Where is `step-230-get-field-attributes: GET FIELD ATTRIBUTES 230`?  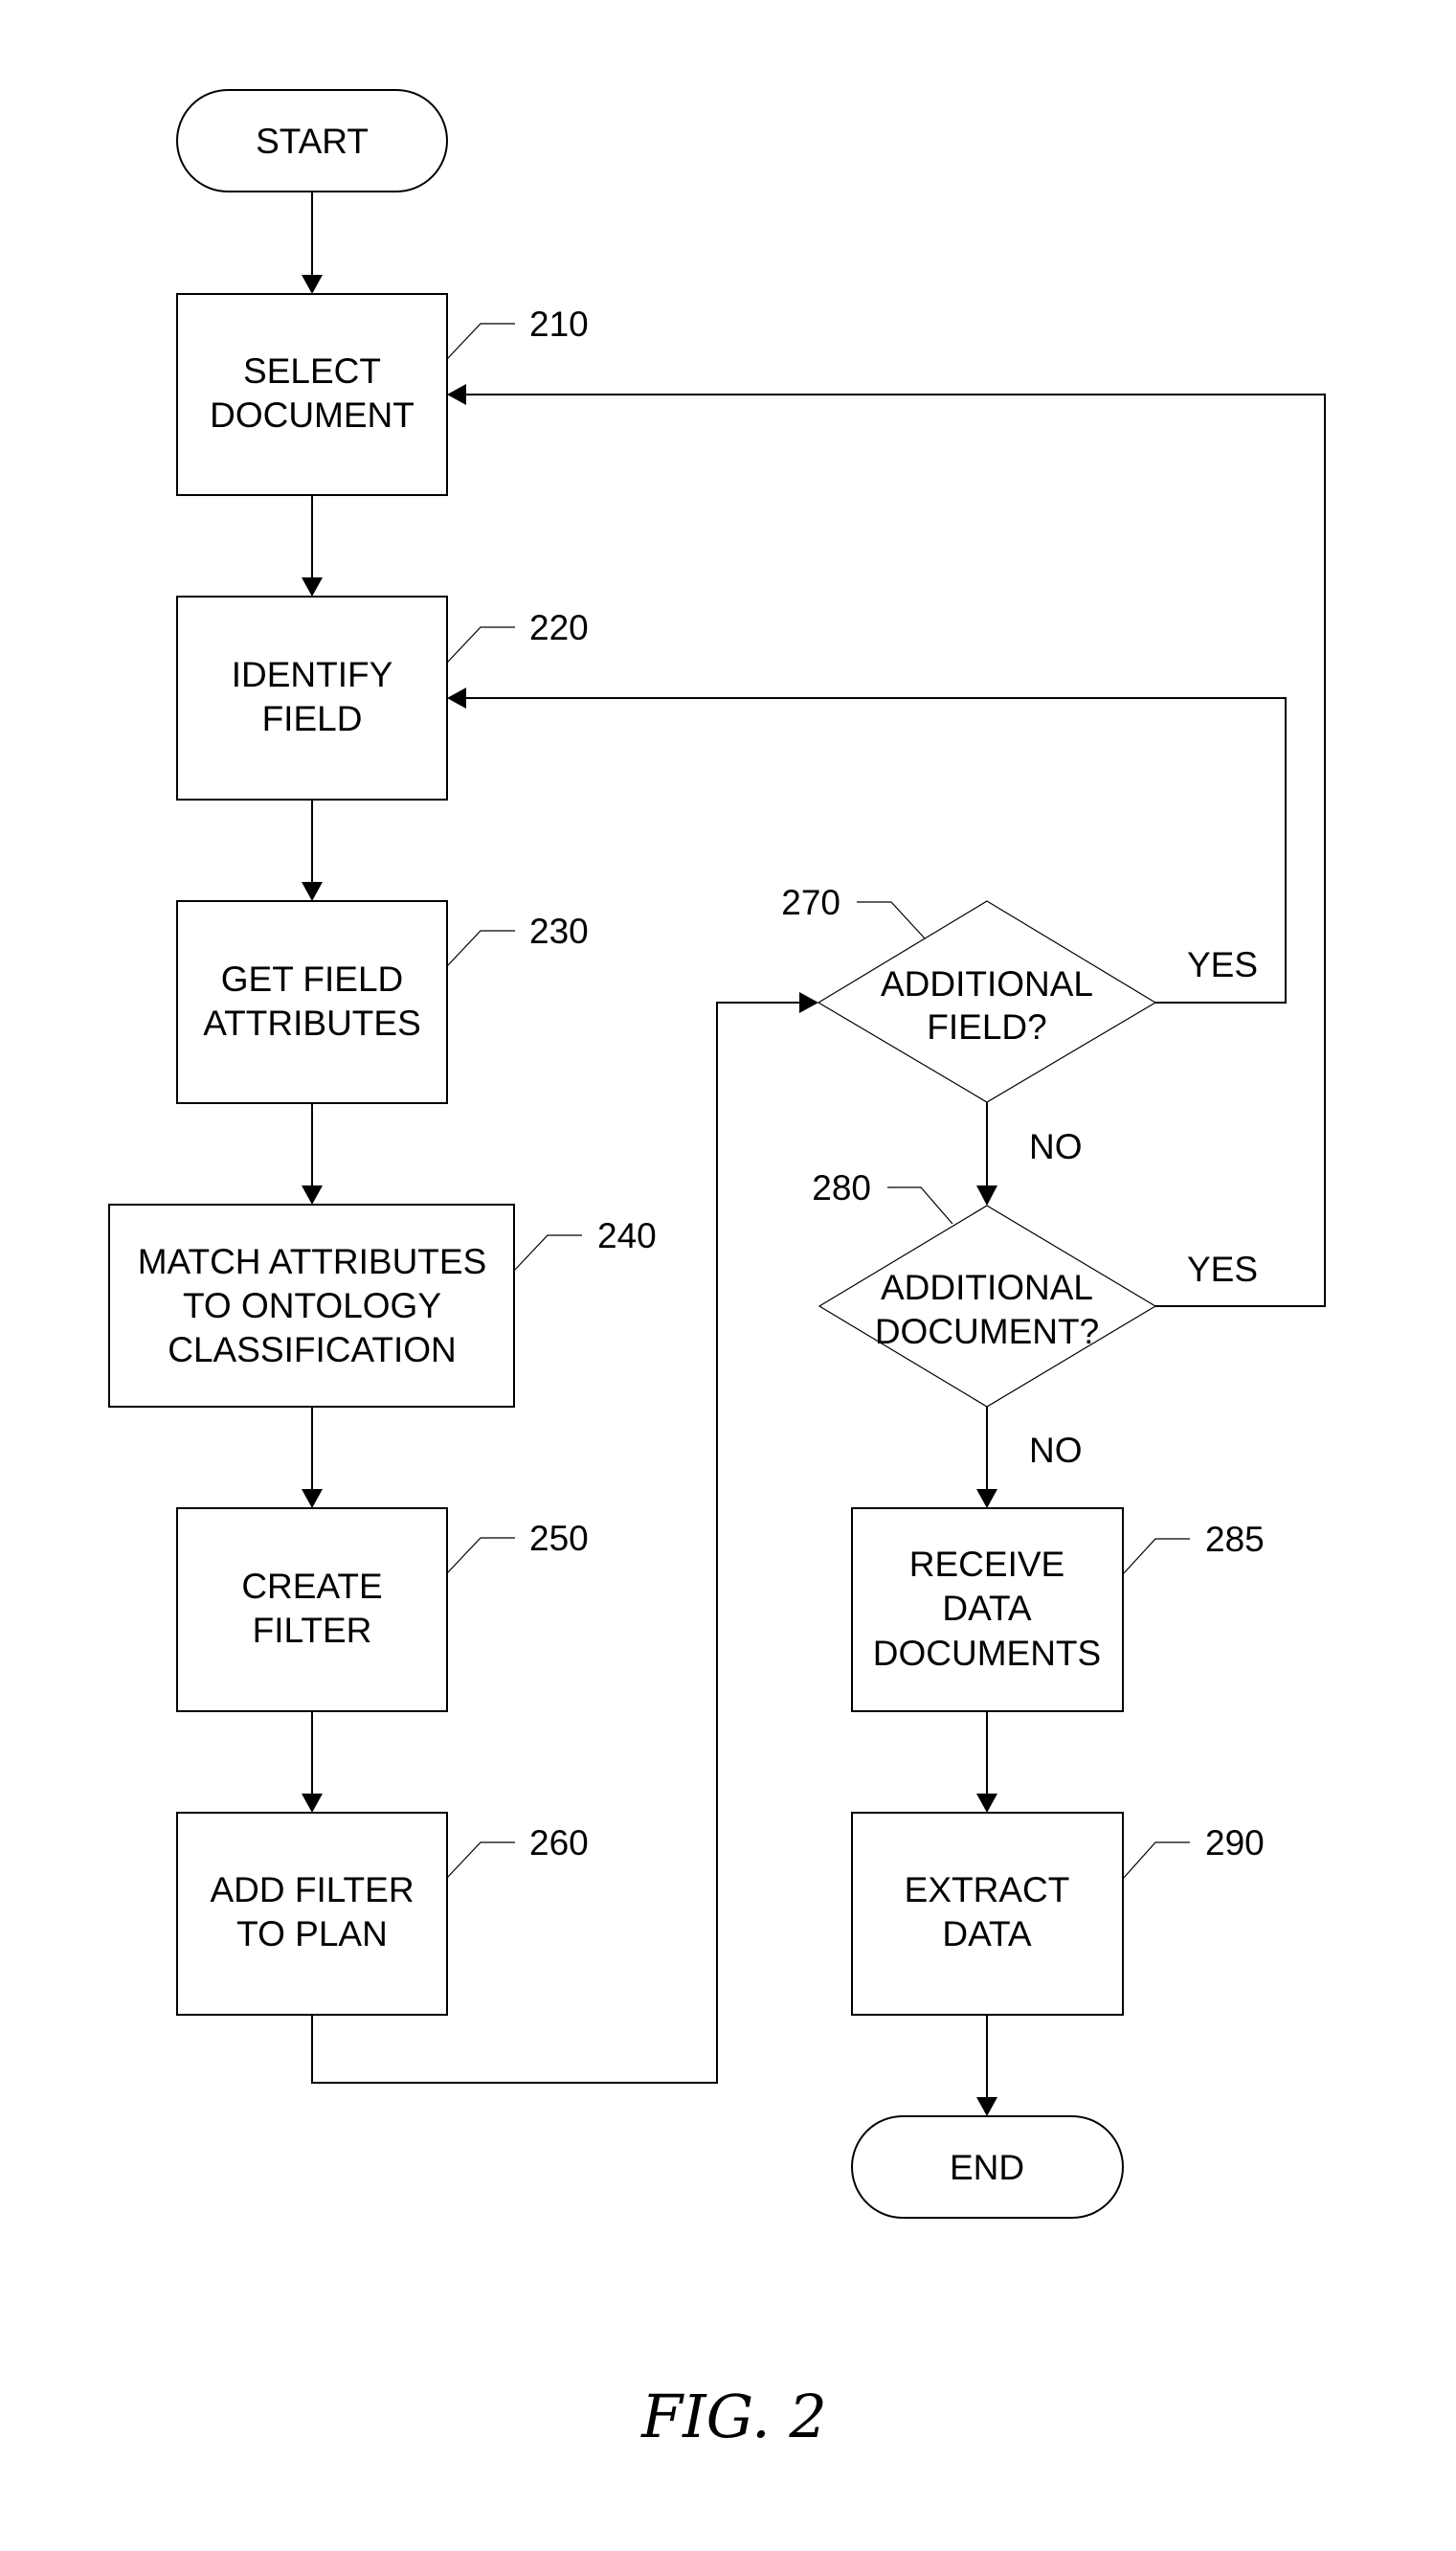
step-230-get-field-attributes: GET FIELD ATTRIBUTES 230 is located at coordinates (383, 1002).